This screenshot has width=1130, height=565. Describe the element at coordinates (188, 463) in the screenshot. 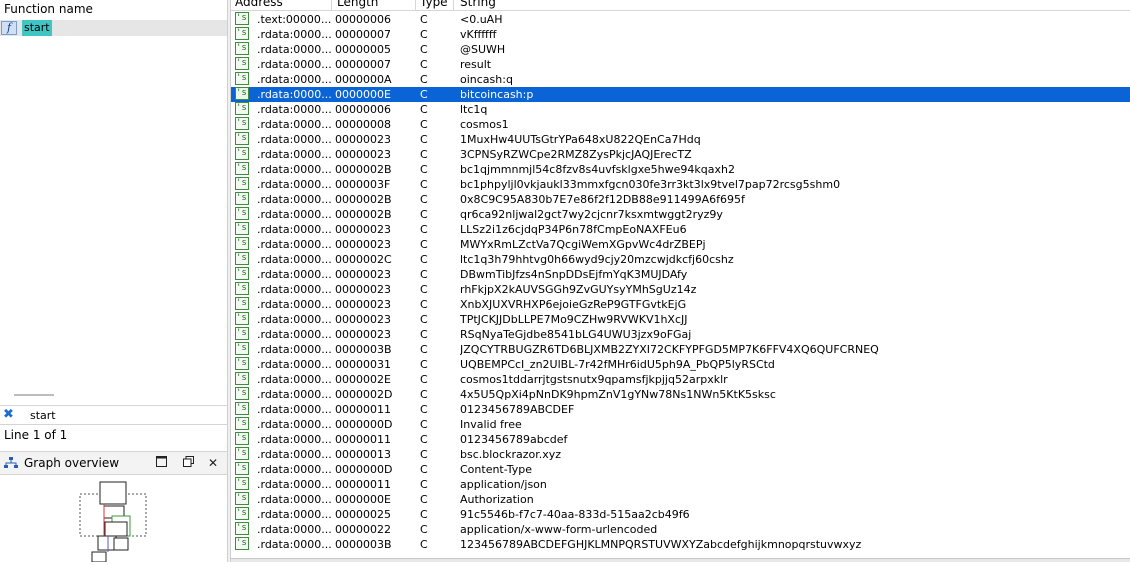

I see `restore-icon` at that location.